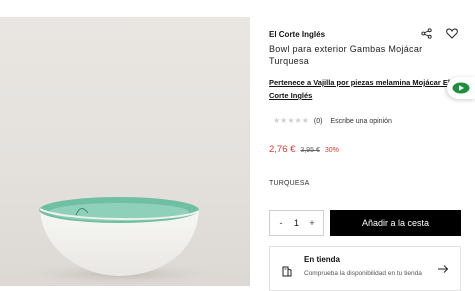  Describe the element at coordinates (282, 149) in the screenshot. I see `current-price: 2,76 €` at that location.